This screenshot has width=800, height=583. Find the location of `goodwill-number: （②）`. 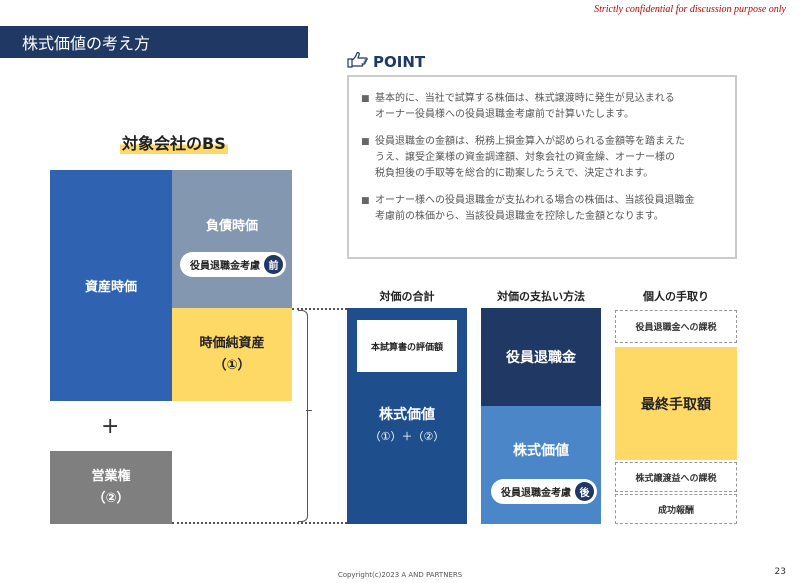

goodwill-number: （②） is located at coordinates (111, 498).